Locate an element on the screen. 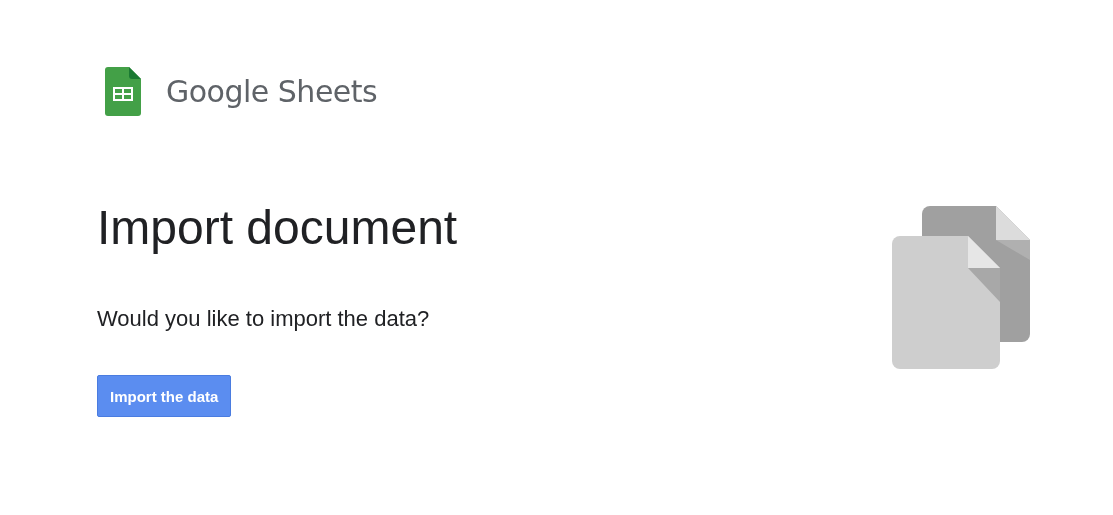  import-button: Import the data is located at coordinates (164, 396).